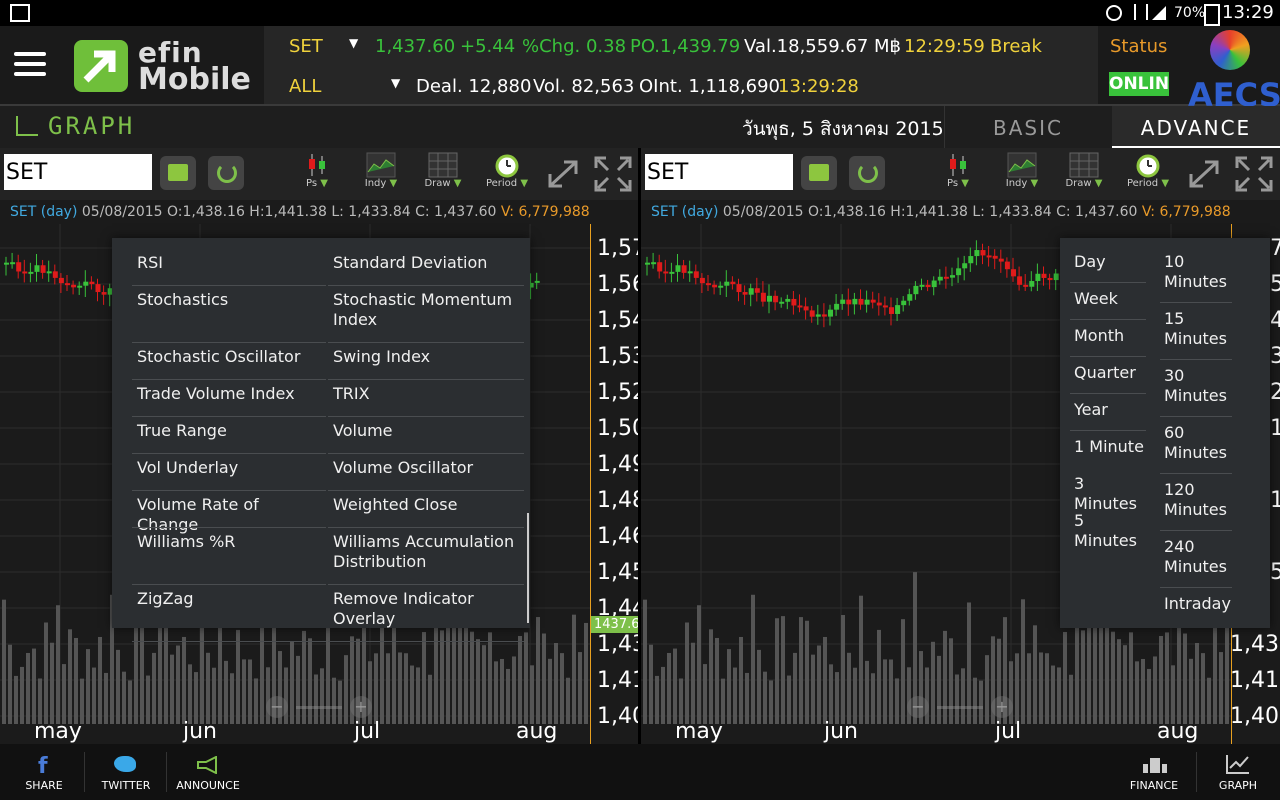  Describe the element at coordinates (1204, 272) in the screenshot. I see `period-option: 10 Minutes` at that location.